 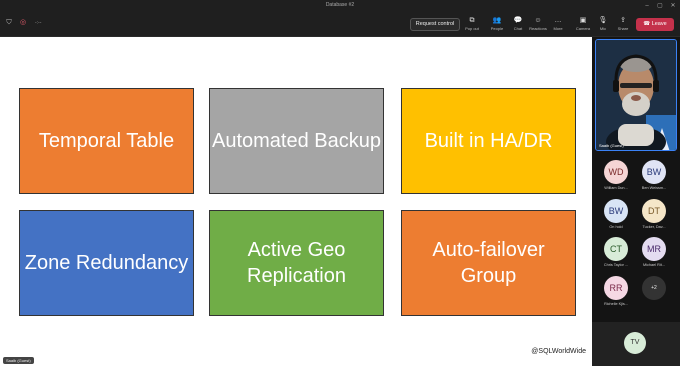 What do you see at coordinates (497, 20) in the screenshot?
I see `people-icon: 👥` at bounding box center [497, 20].